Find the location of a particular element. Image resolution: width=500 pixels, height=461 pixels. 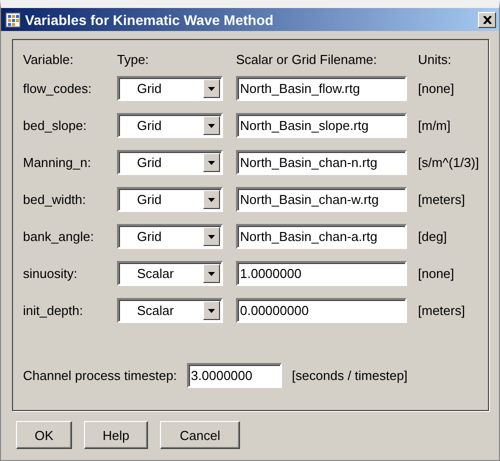

close-icon is located at coordinates (487, 20).